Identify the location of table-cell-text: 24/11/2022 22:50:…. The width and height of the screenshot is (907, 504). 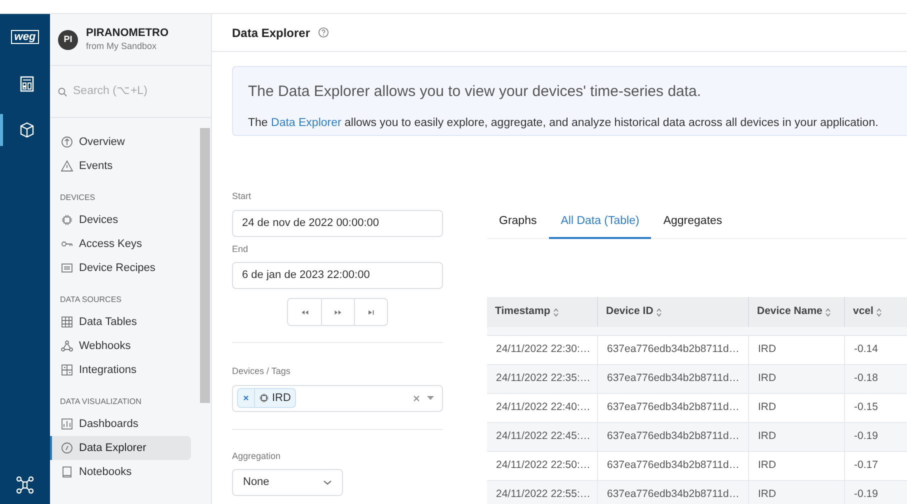
(543, 466).